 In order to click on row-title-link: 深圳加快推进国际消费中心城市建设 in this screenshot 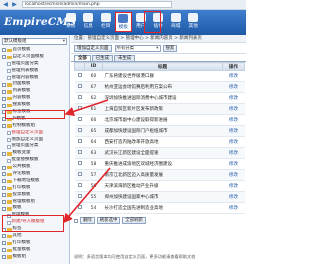, I will do `click(162, 98)`.